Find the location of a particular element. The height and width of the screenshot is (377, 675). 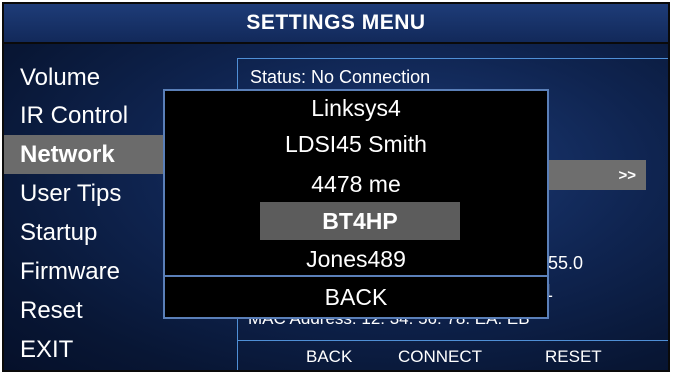

sidebar-item-user-tips: User Tips is located at coordinates (84, 193).